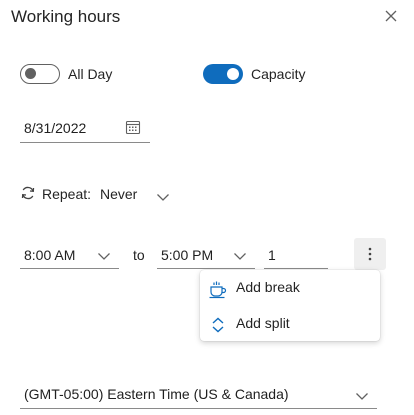 This screenshot has height=415, width=414. I want to click on menu-item-label: Add break, so click(268, 287).